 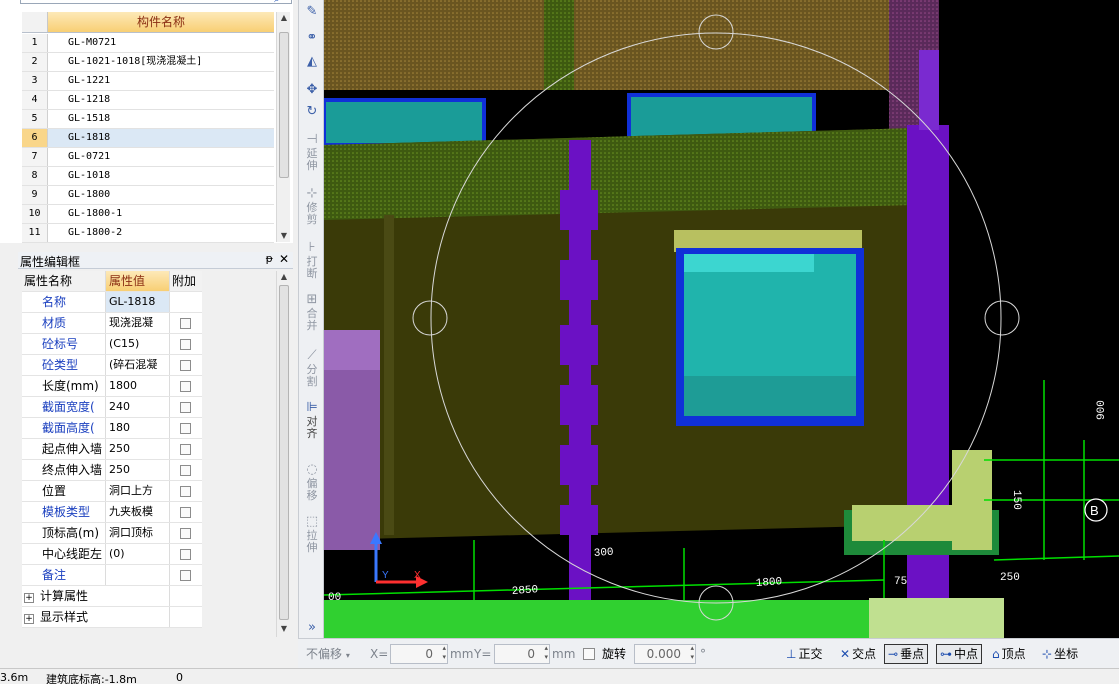 I want to click on component-search-input, so click(x=156, y=2).